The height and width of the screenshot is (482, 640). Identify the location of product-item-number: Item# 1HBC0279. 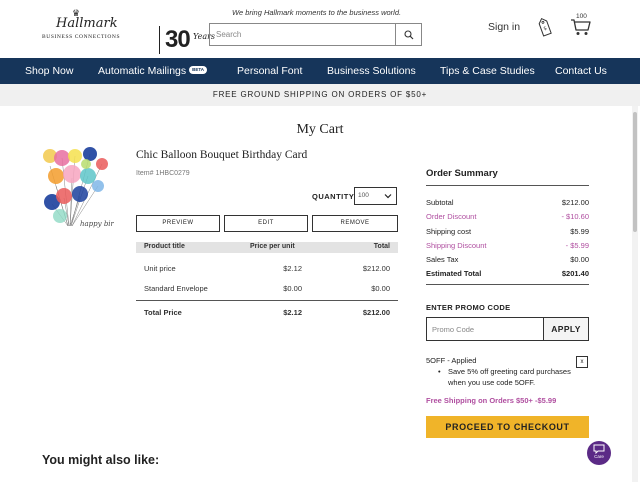
(163, 173).